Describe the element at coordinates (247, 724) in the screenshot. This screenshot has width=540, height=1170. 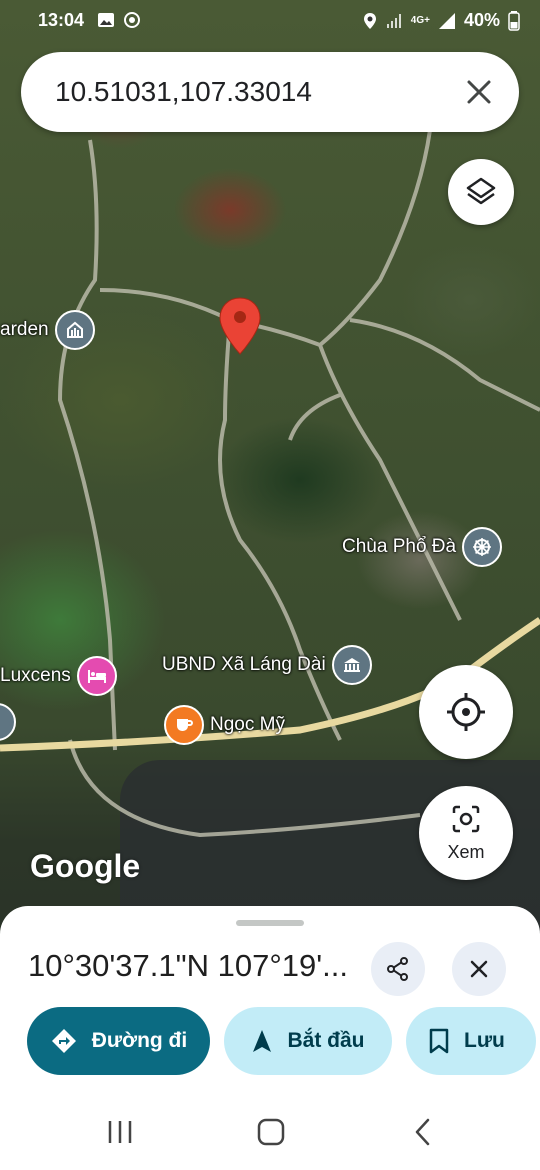
I see `poi-label: Ngọc Mỹ` at that location.